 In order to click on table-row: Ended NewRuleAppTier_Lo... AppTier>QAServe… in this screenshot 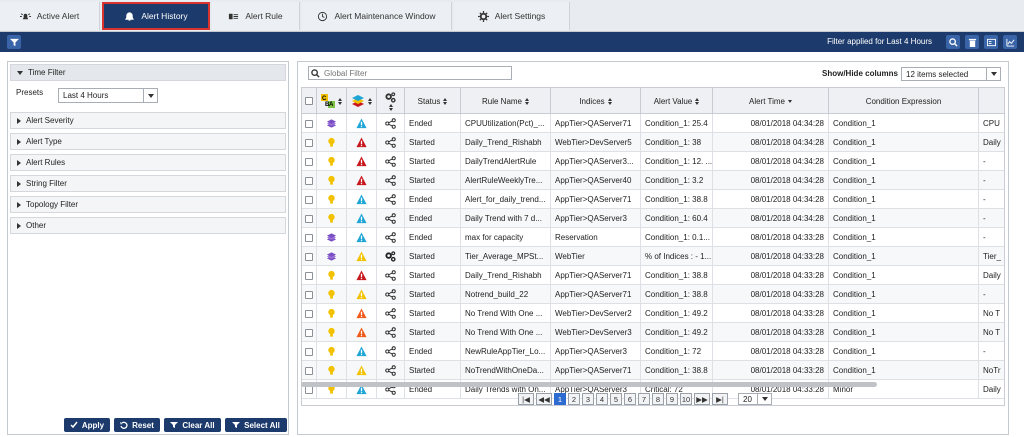, I will do `click(653, 351)`.